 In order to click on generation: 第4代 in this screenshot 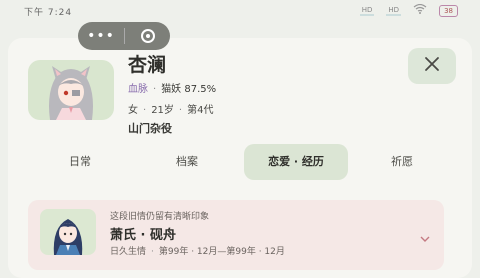, I will do `click(200, 110)`.